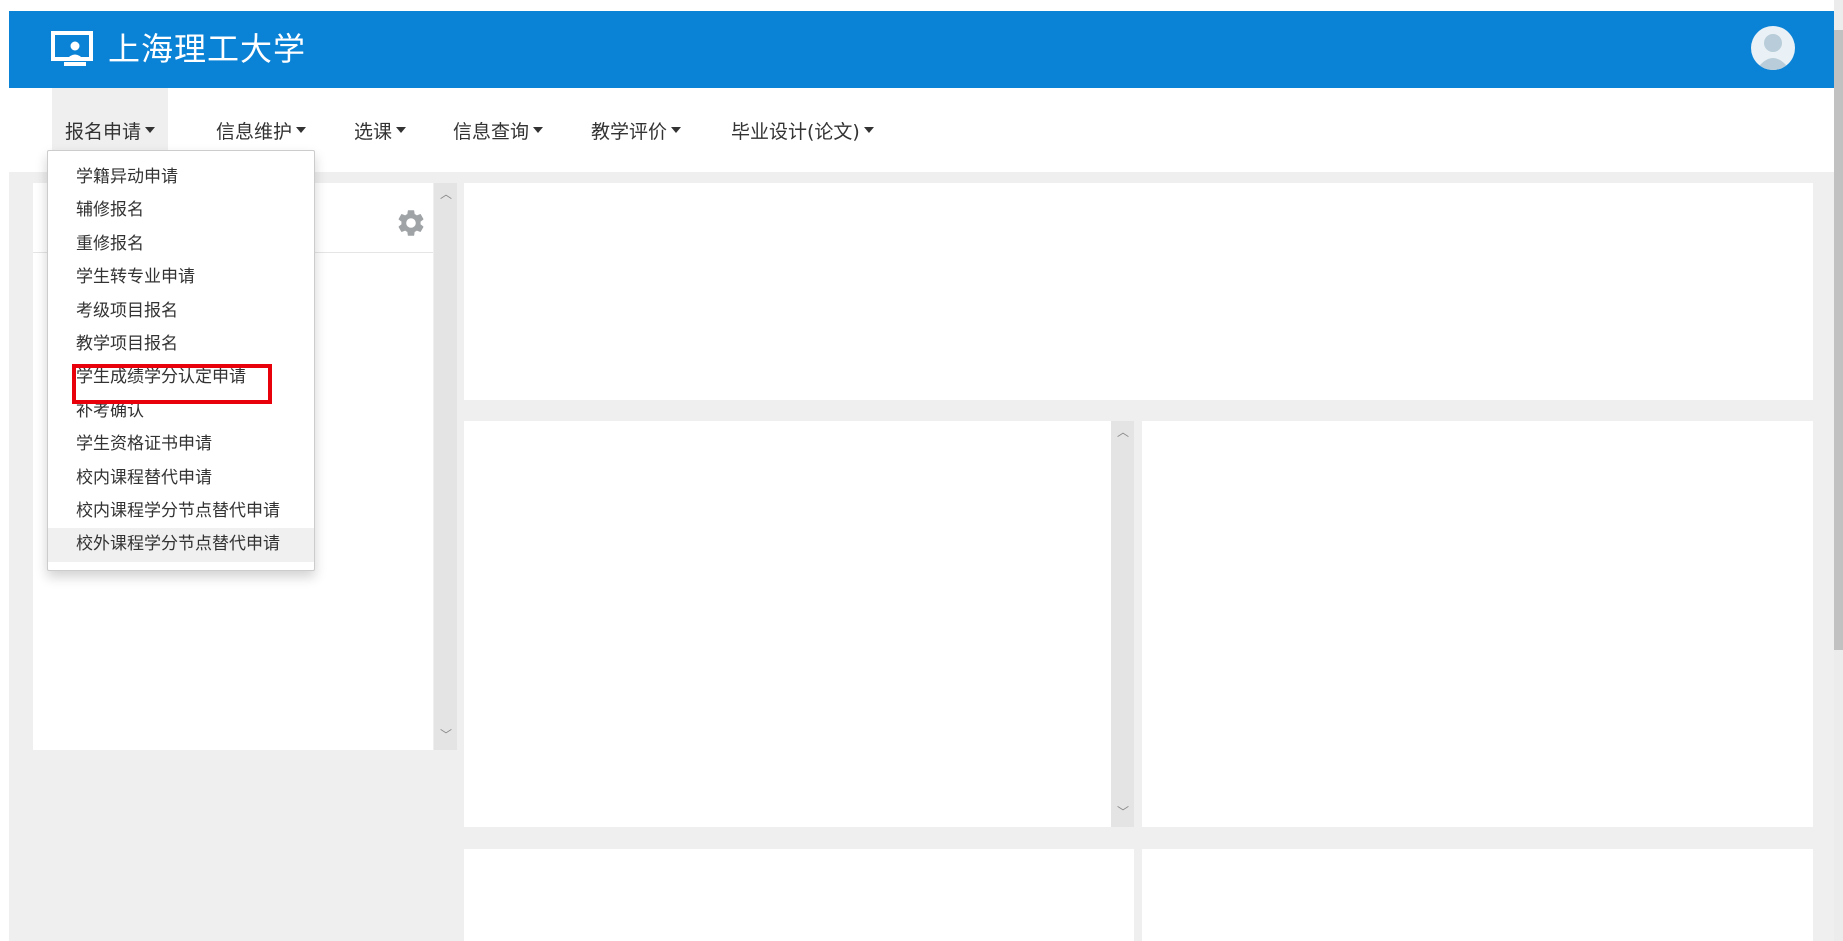 The height and width of the screenshot is (941, 1843). Describe the element at coordinates (181, 444) in the screenshot. I see `dropdown-item-certificate-application: 学生资格证书申请` at that location.